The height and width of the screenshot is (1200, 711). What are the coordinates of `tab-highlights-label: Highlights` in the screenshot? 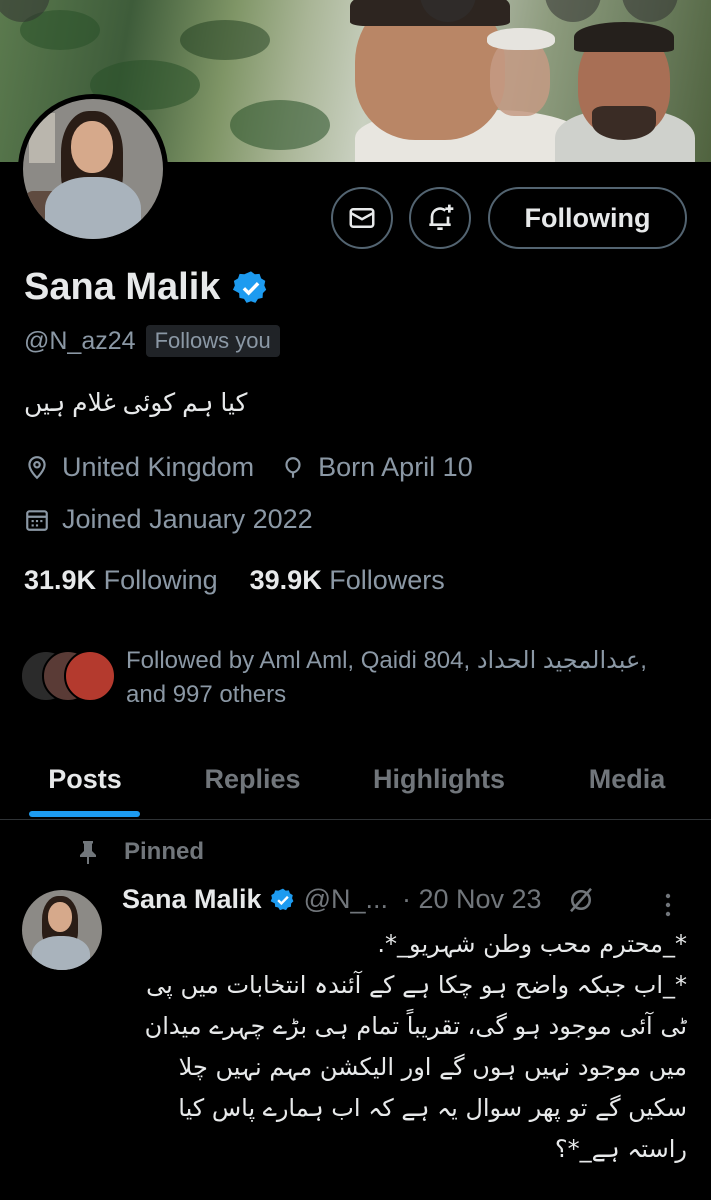 It's located at (439, 779).